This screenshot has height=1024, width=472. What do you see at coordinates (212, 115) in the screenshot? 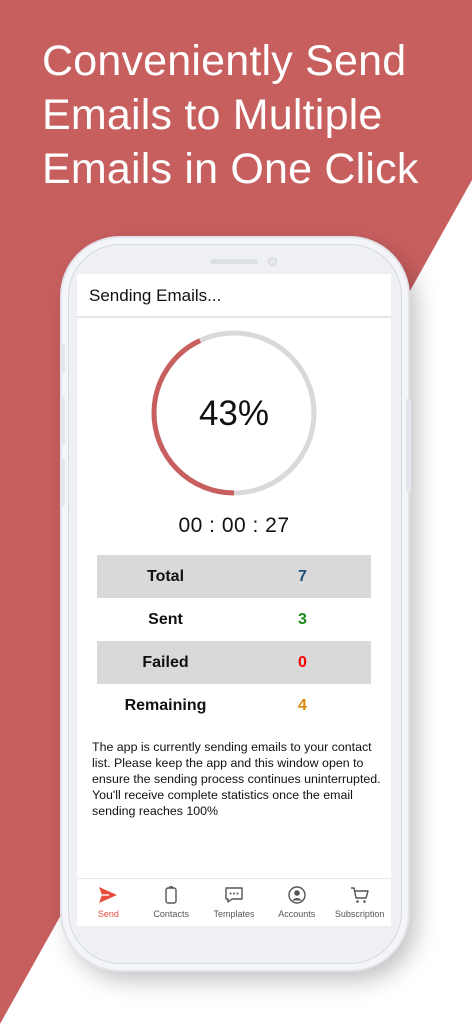
I see `headline-line-2: Emails to Multiple` at bounding box center [212, 115].